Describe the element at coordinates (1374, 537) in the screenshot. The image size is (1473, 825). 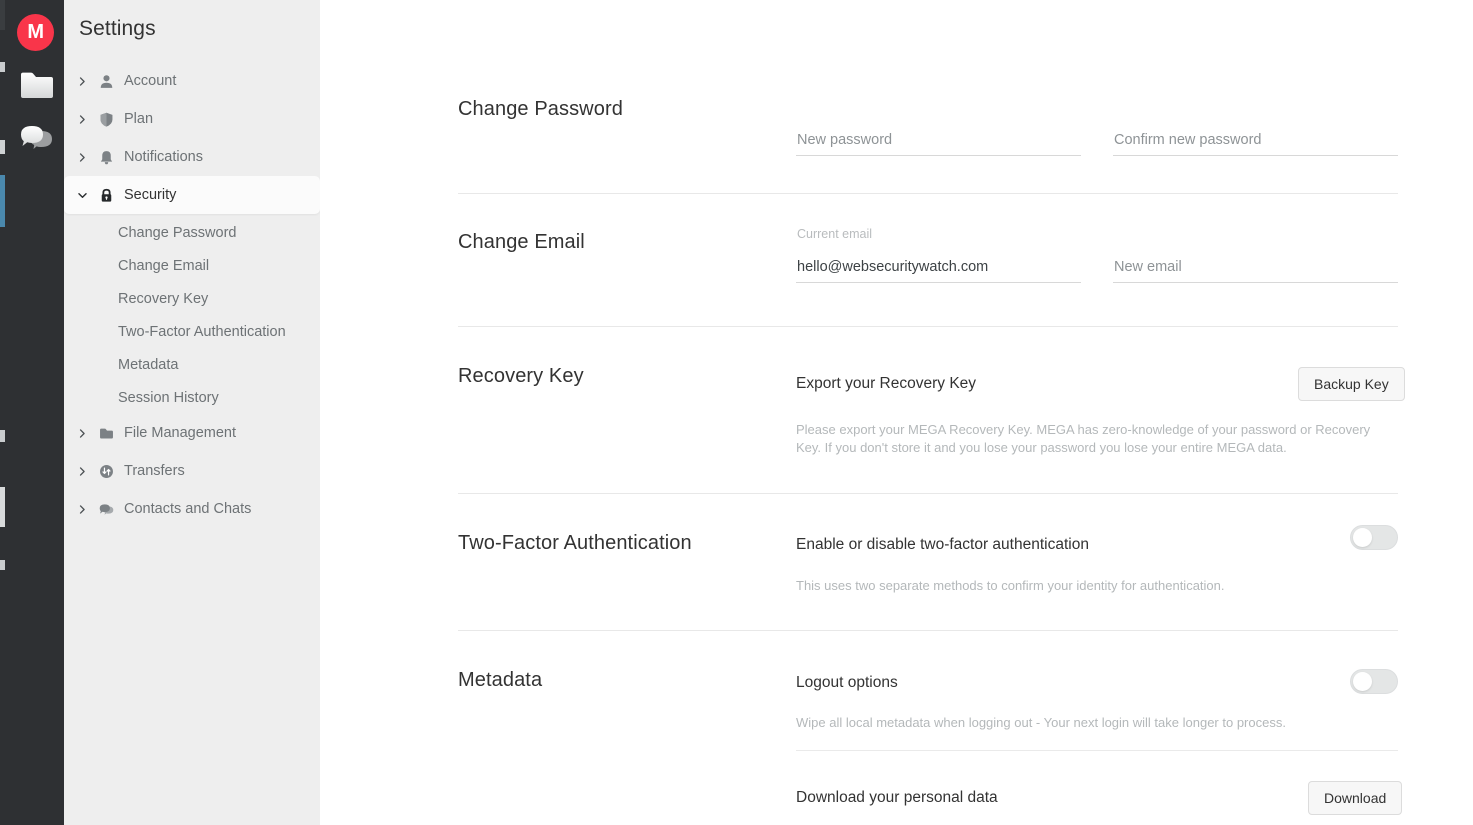
I see `two-factor-toggle` at that location.